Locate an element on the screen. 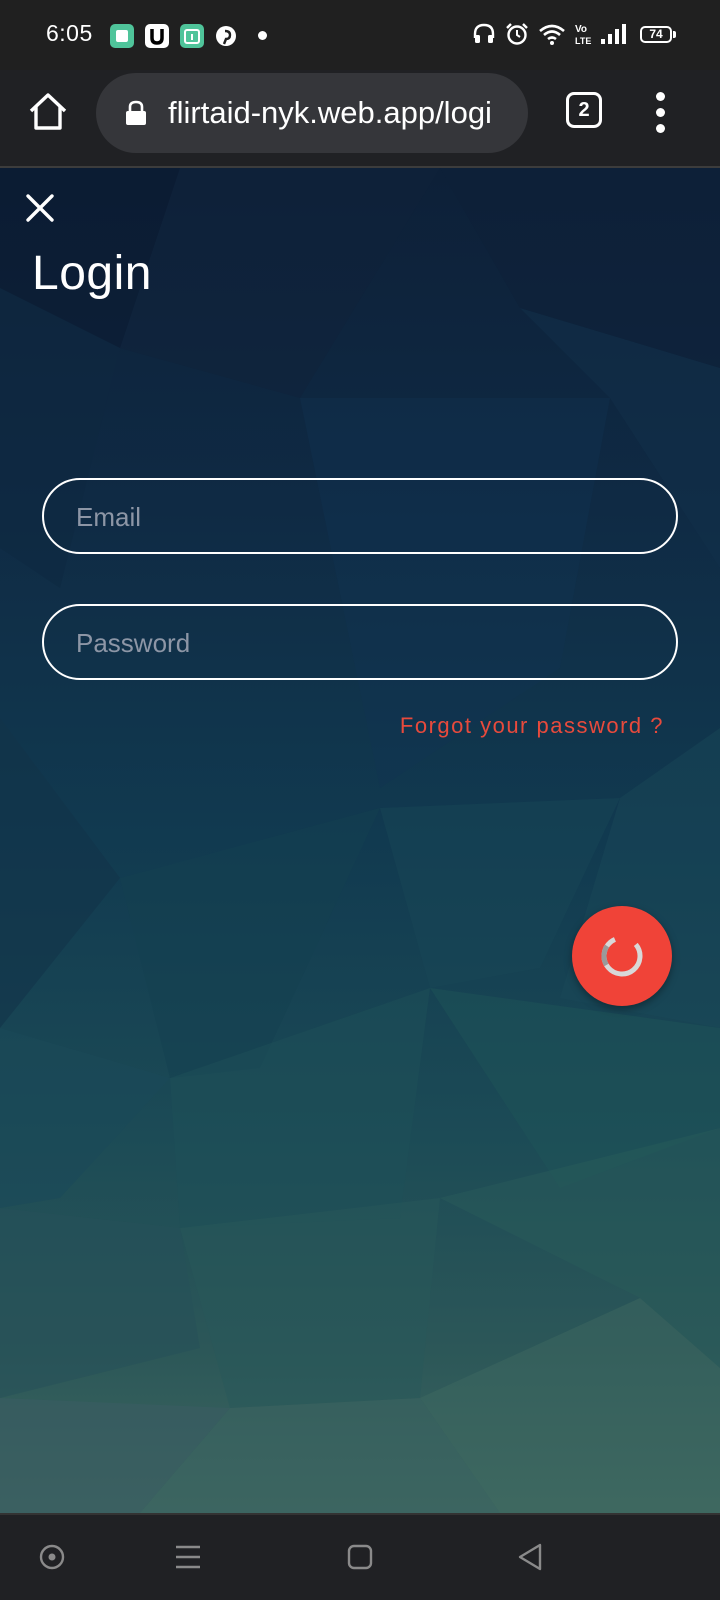 The width and height of the screenshot is (720, 1600). status-bar: 6:05 Vo LTE 74 is located at coordinates (360, 35).